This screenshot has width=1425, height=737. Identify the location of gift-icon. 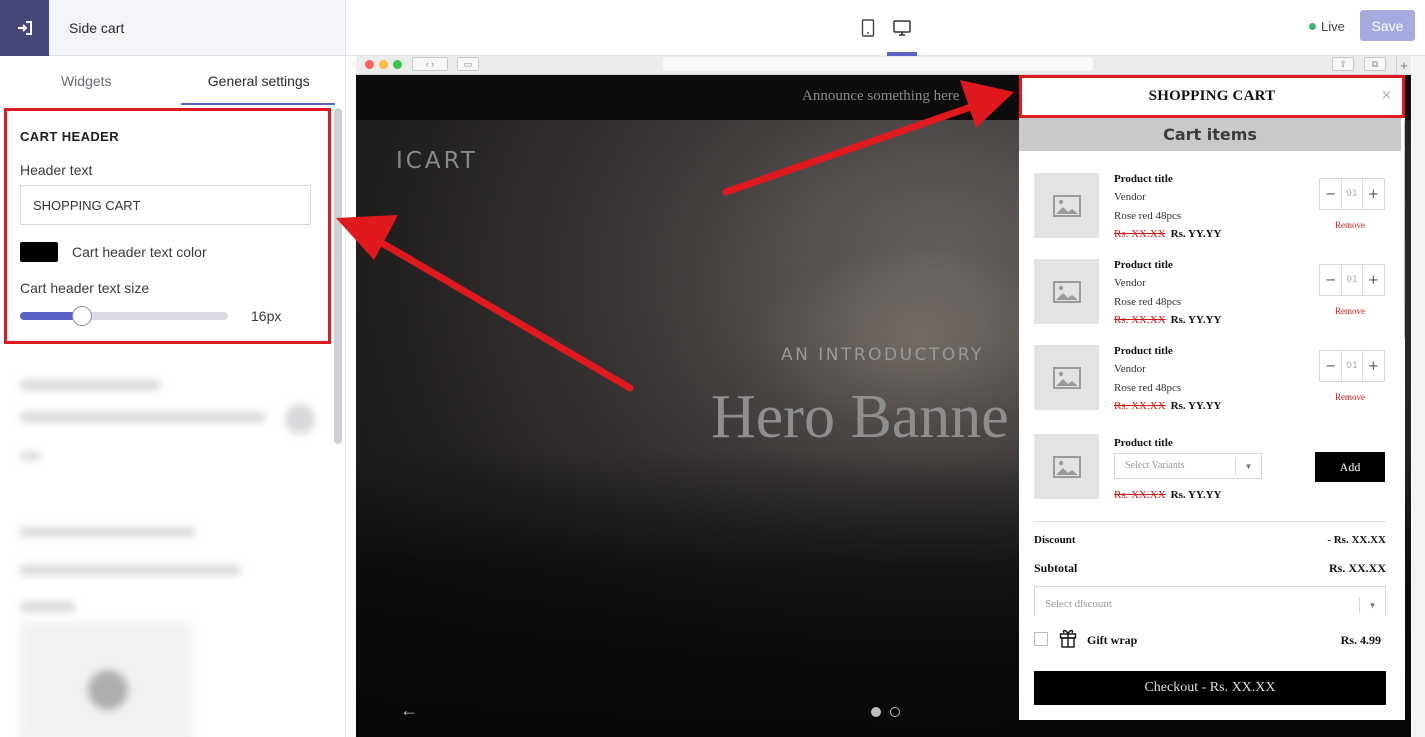
(1068, 638).